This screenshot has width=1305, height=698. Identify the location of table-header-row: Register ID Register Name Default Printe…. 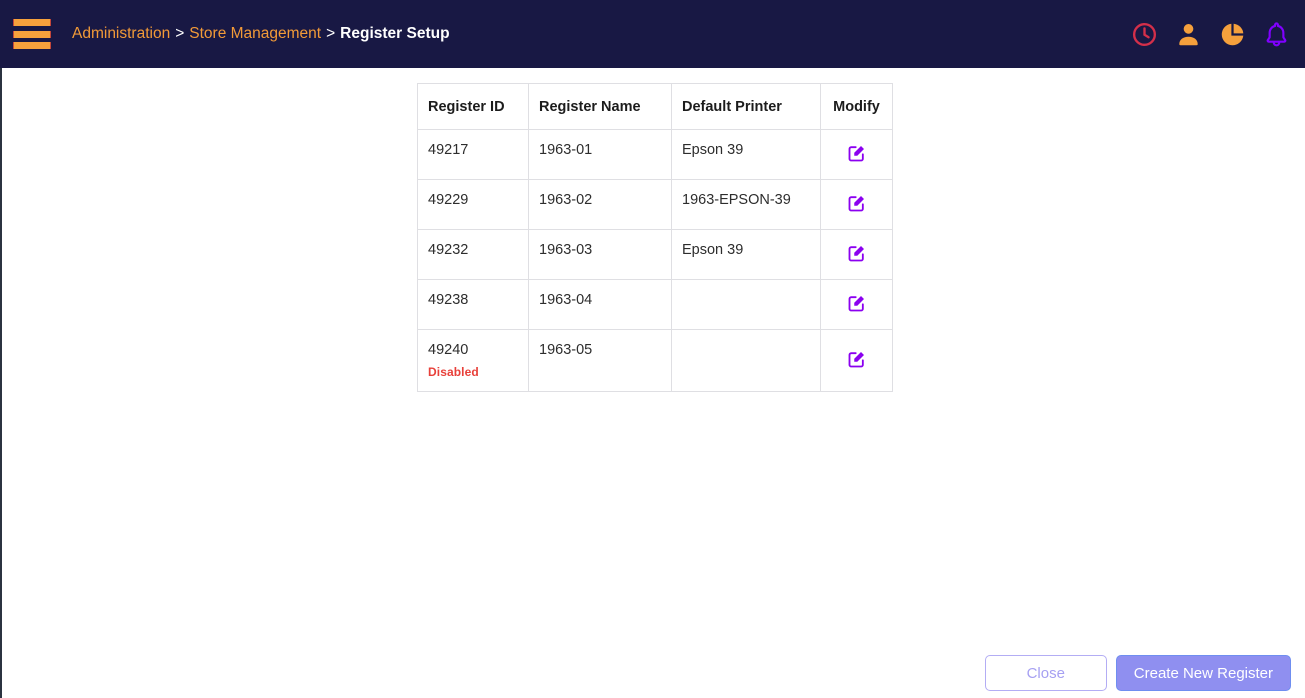
(655, 106).